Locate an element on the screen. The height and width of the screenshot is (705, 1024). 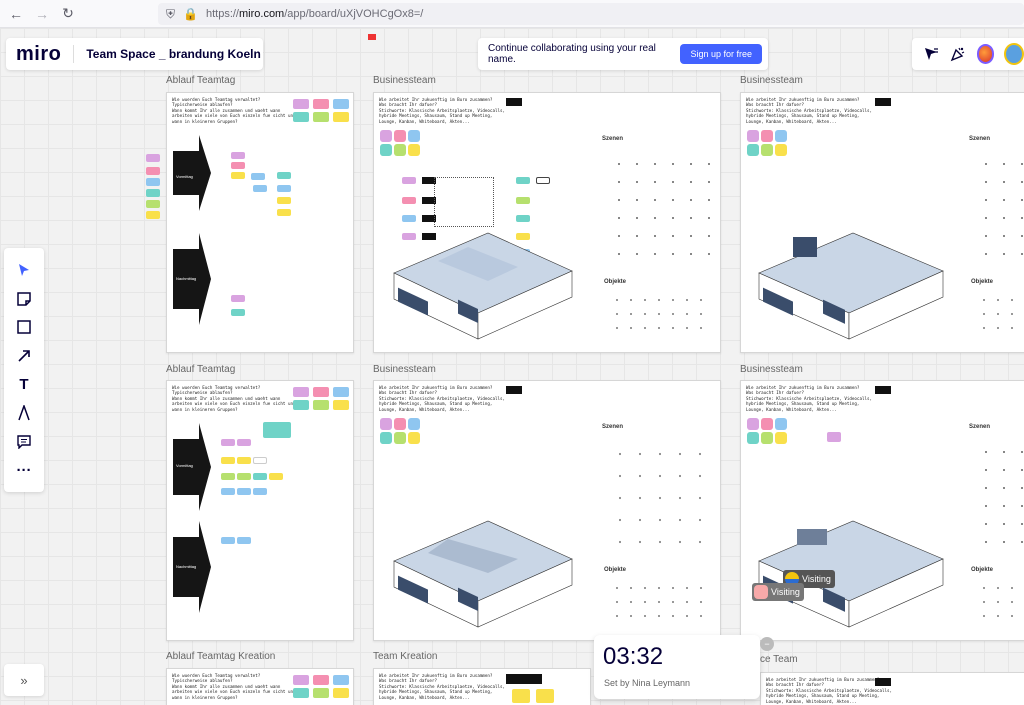
user-avatar is located at coordinates (985, 54).